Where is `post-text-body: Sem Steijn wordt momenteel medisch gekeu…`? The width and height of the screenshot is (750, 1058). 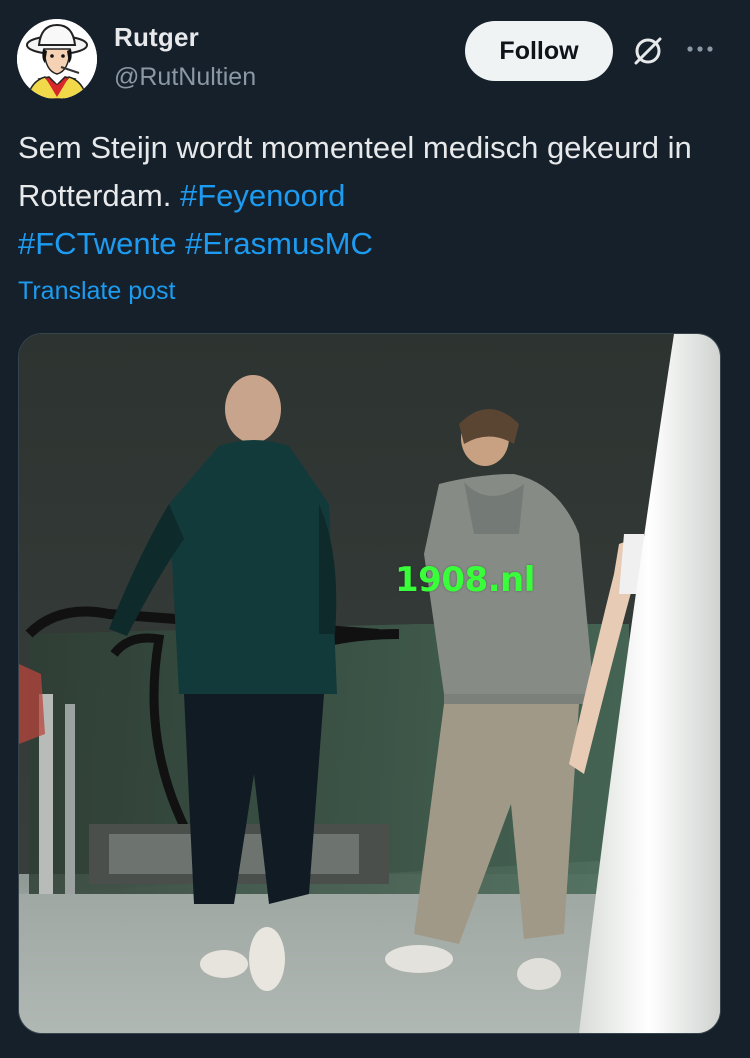
post-text-body: Sem Steijn wordt momenteel medisch gekeu… is located at coordinates (355, 171).